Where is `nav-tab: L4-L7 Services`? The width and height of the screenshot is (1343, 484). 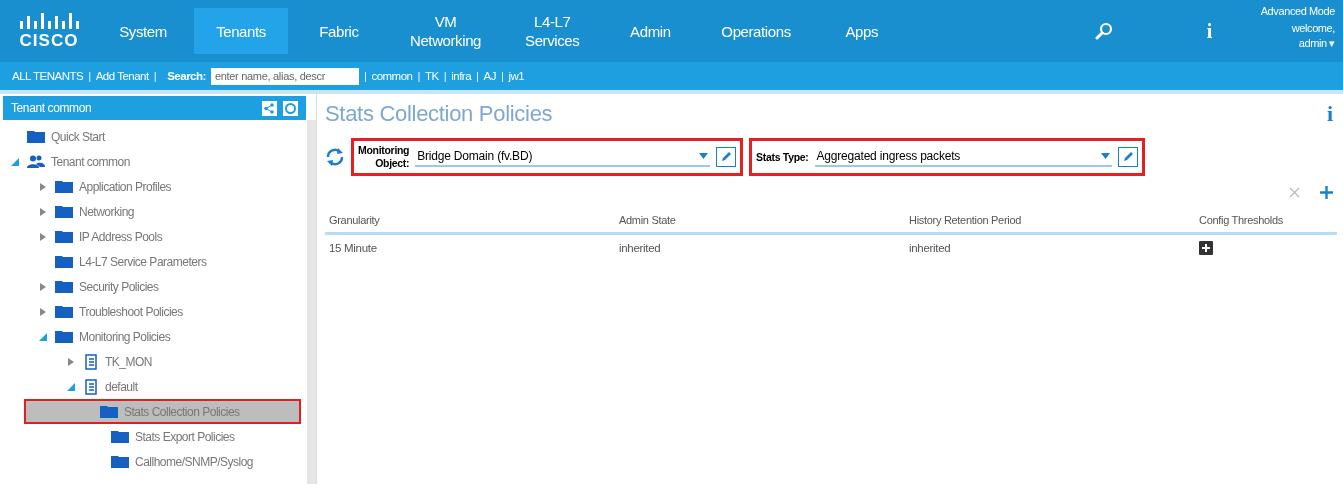
nav-tab: L4-L7 Services is located at coordinates (552, 31).